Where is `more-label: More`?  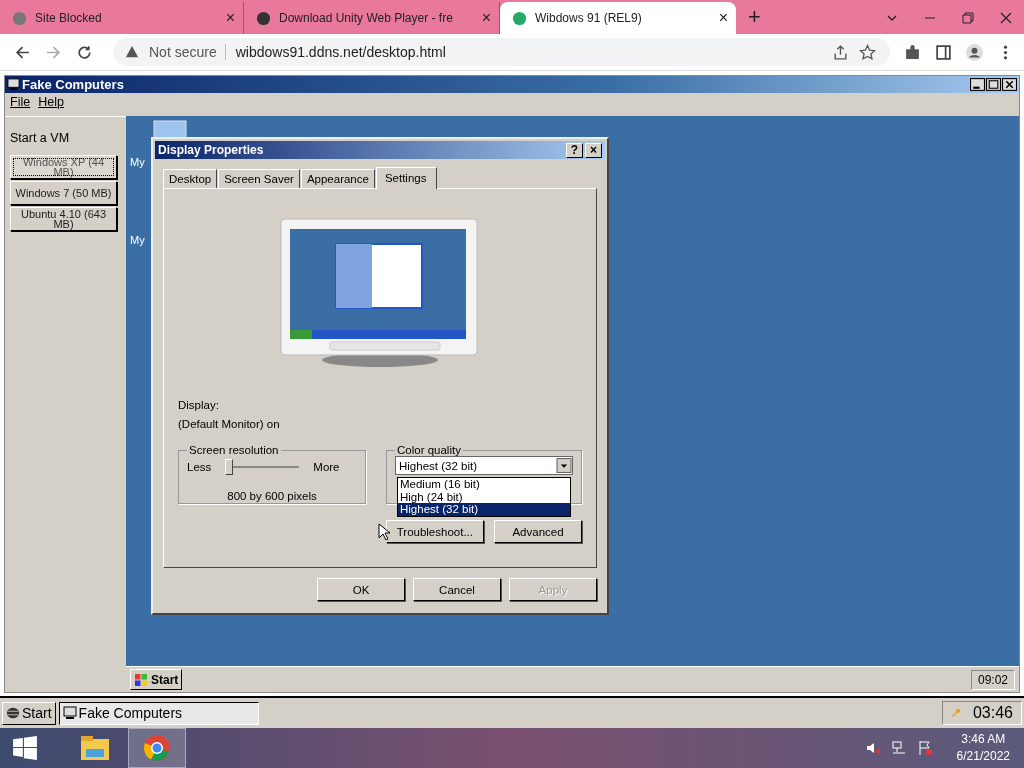 more-label: More is located at coordinates (326, 467).